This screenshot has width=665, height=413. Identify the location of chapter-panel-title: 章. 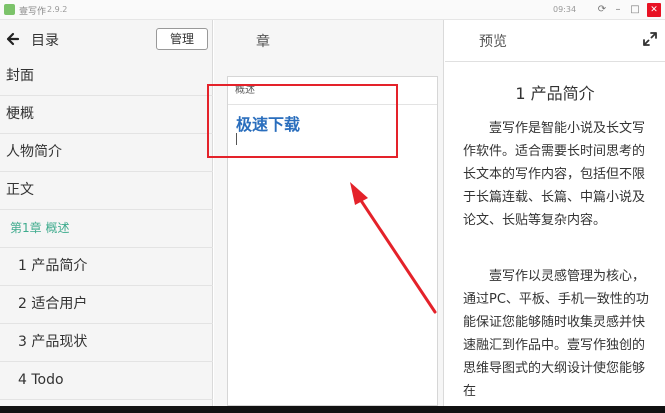
(263, 42).